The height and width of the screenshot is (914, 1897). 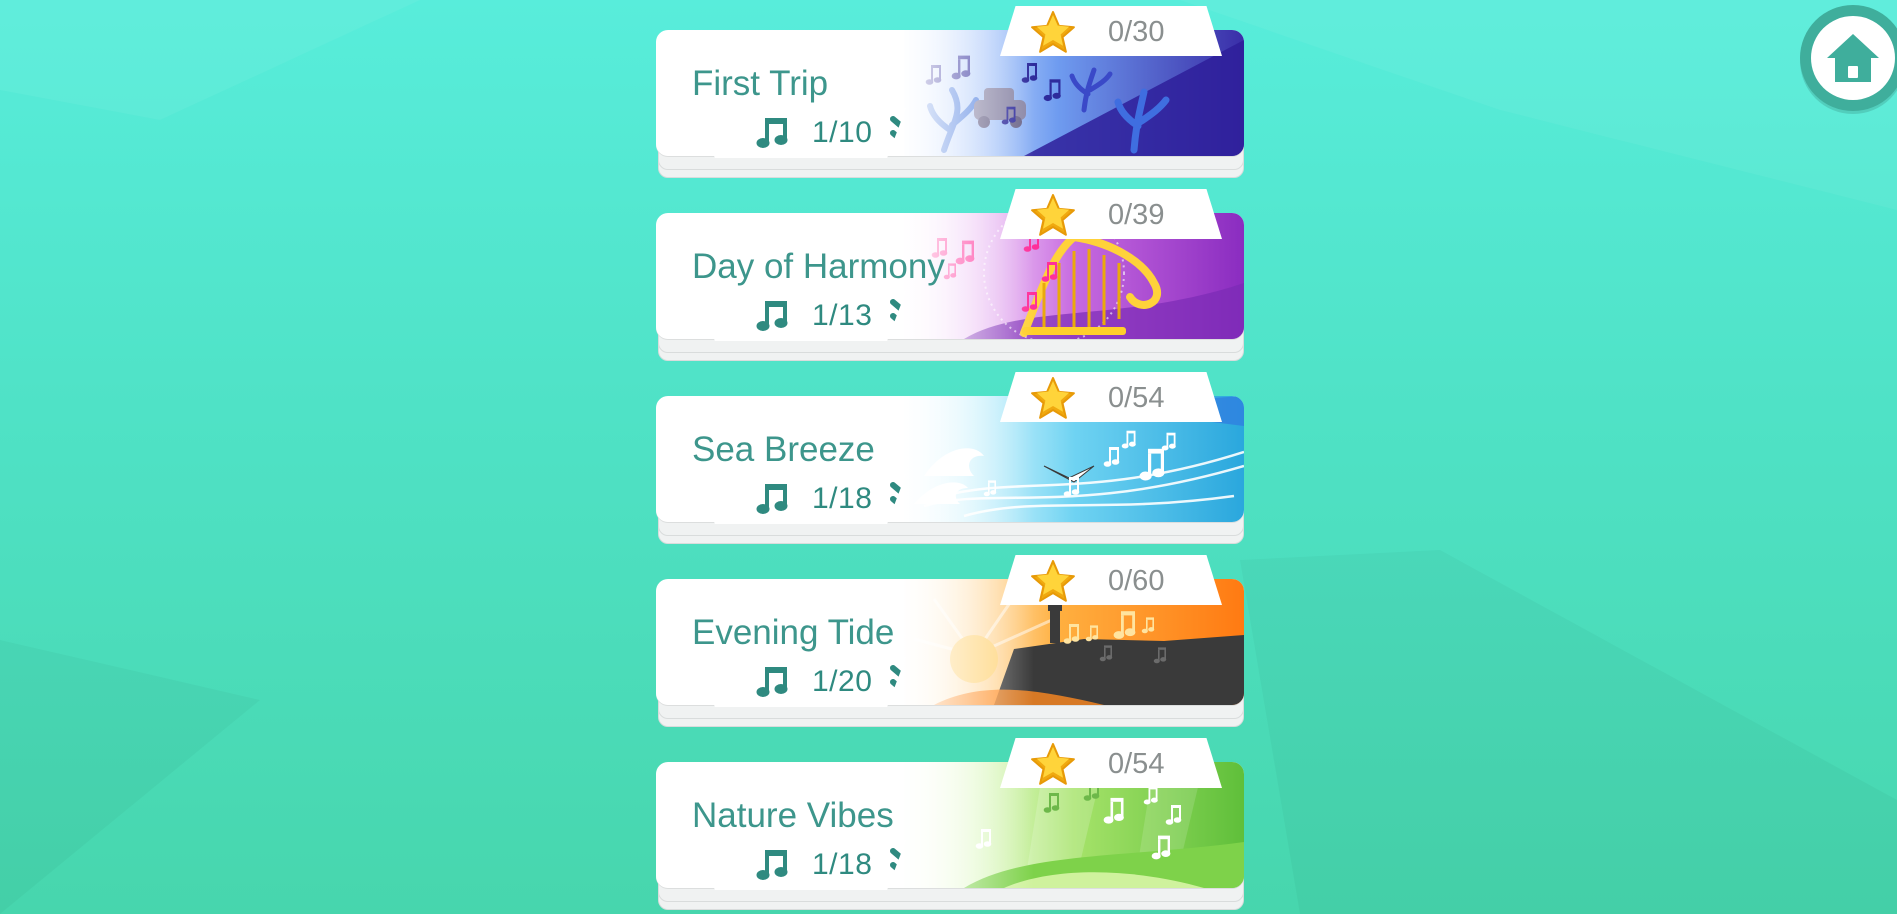 I want to click on song-count: 1/13, so click(x=842, y=315).